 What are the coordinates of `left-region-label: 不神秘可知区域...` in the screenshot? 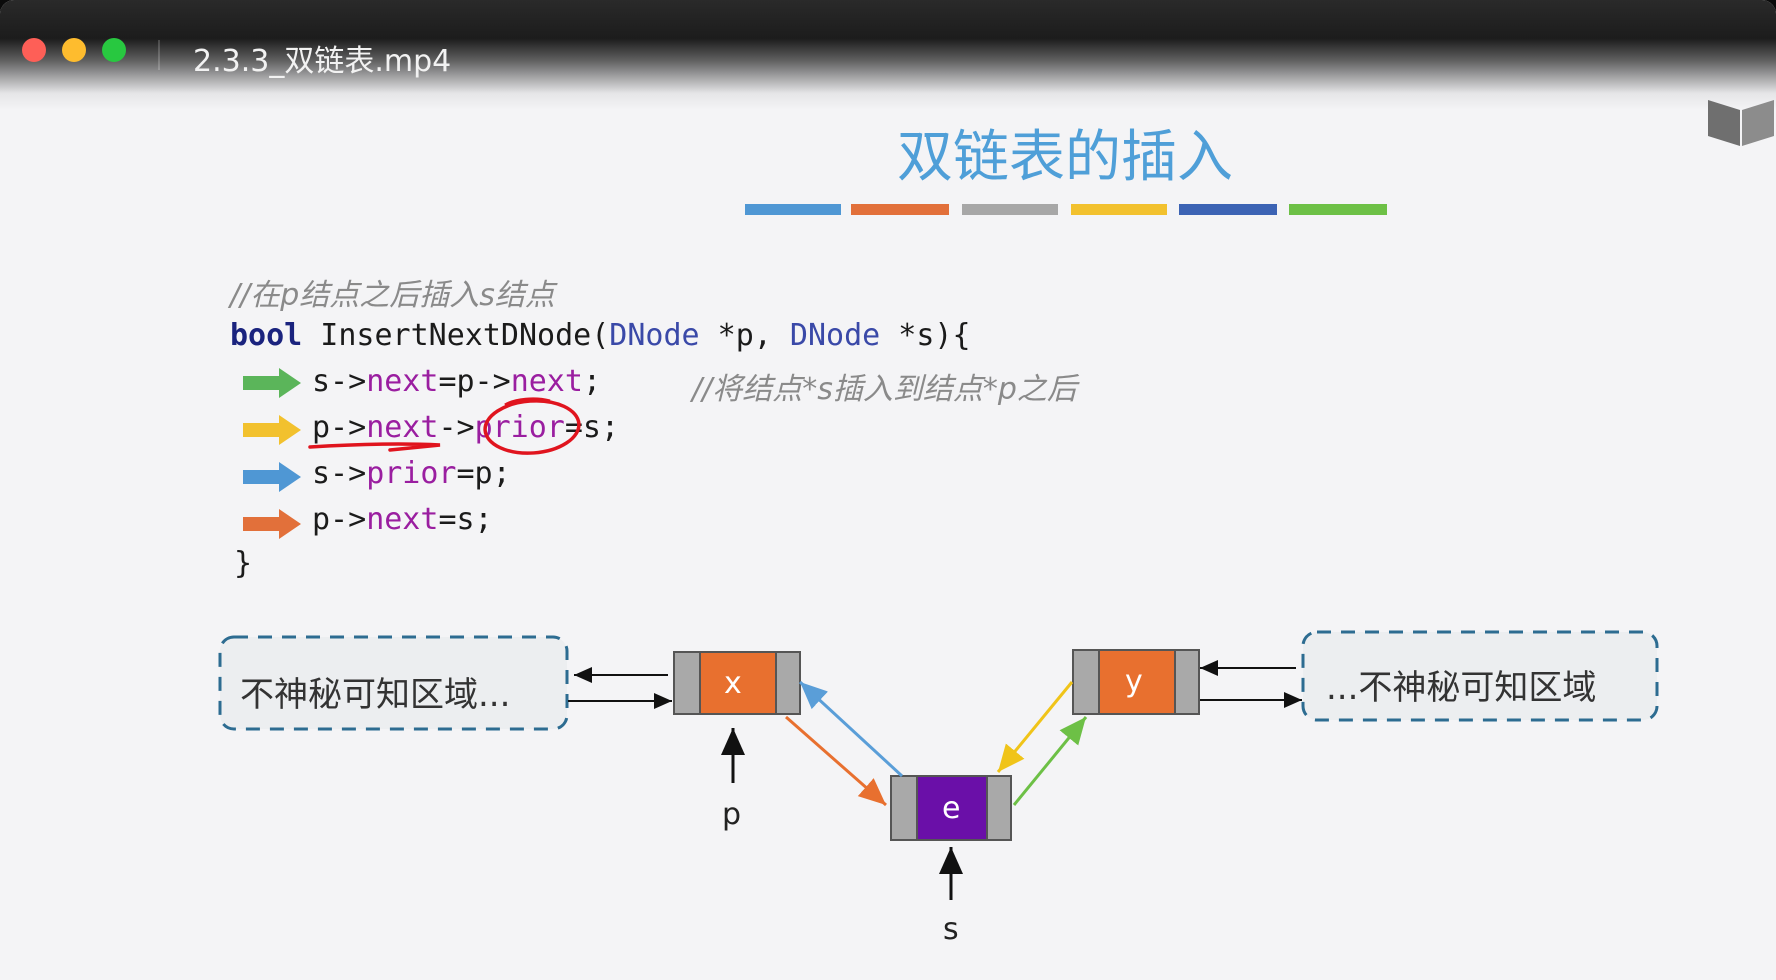 It's located at (375, 695).